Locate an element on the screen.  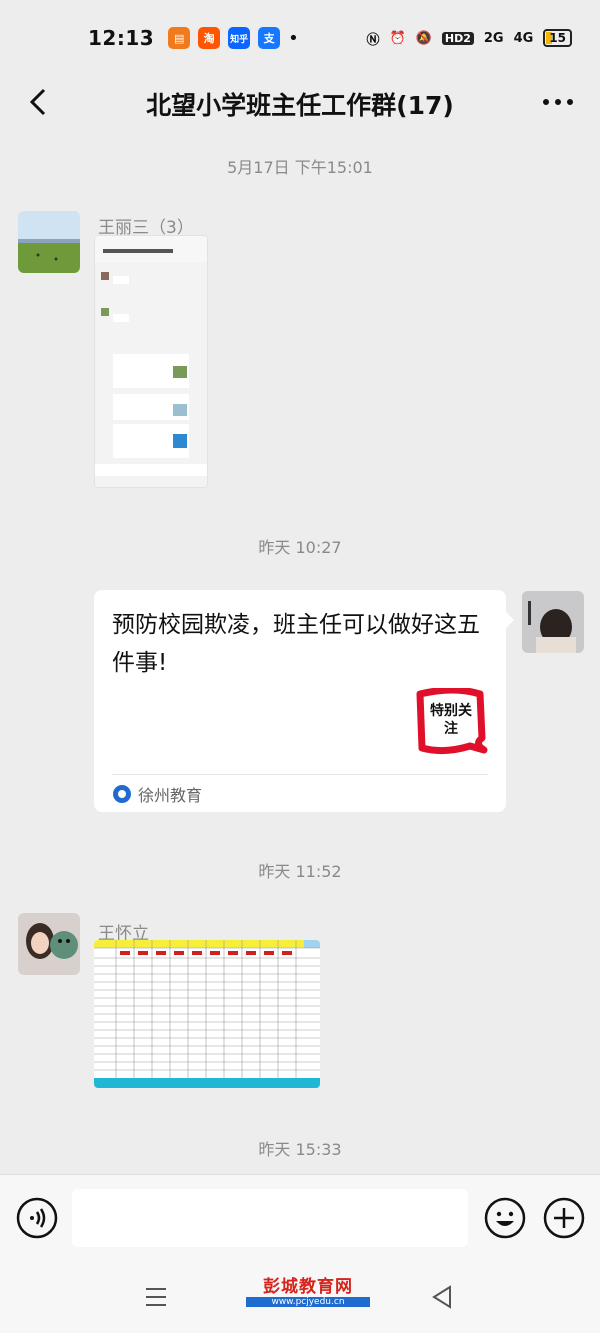
source-name: 徐州教育 is located at coordinates (170, 795).